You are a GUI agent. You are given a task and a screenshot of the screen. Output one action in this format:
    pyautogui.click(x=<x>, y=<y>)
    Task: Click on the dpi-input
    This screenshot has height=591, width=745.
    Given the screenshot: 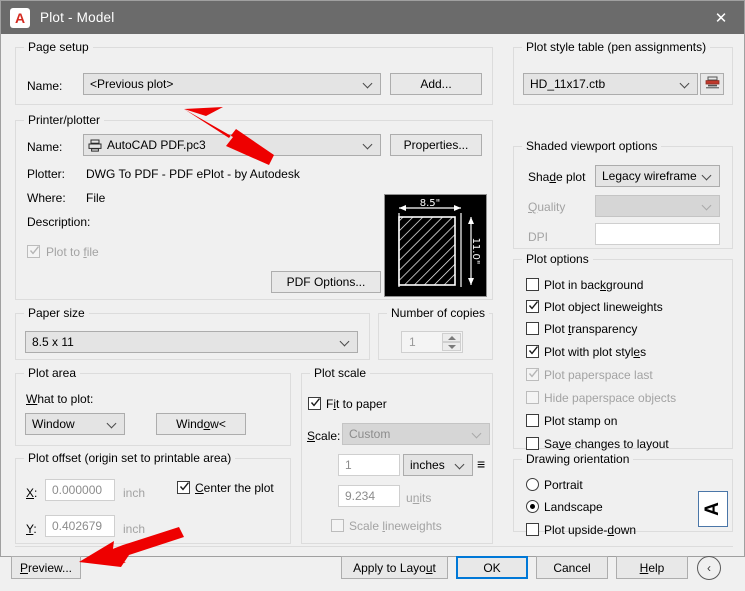 What is the action you would take?
    pyautogui.click(x=657, y=234)
    